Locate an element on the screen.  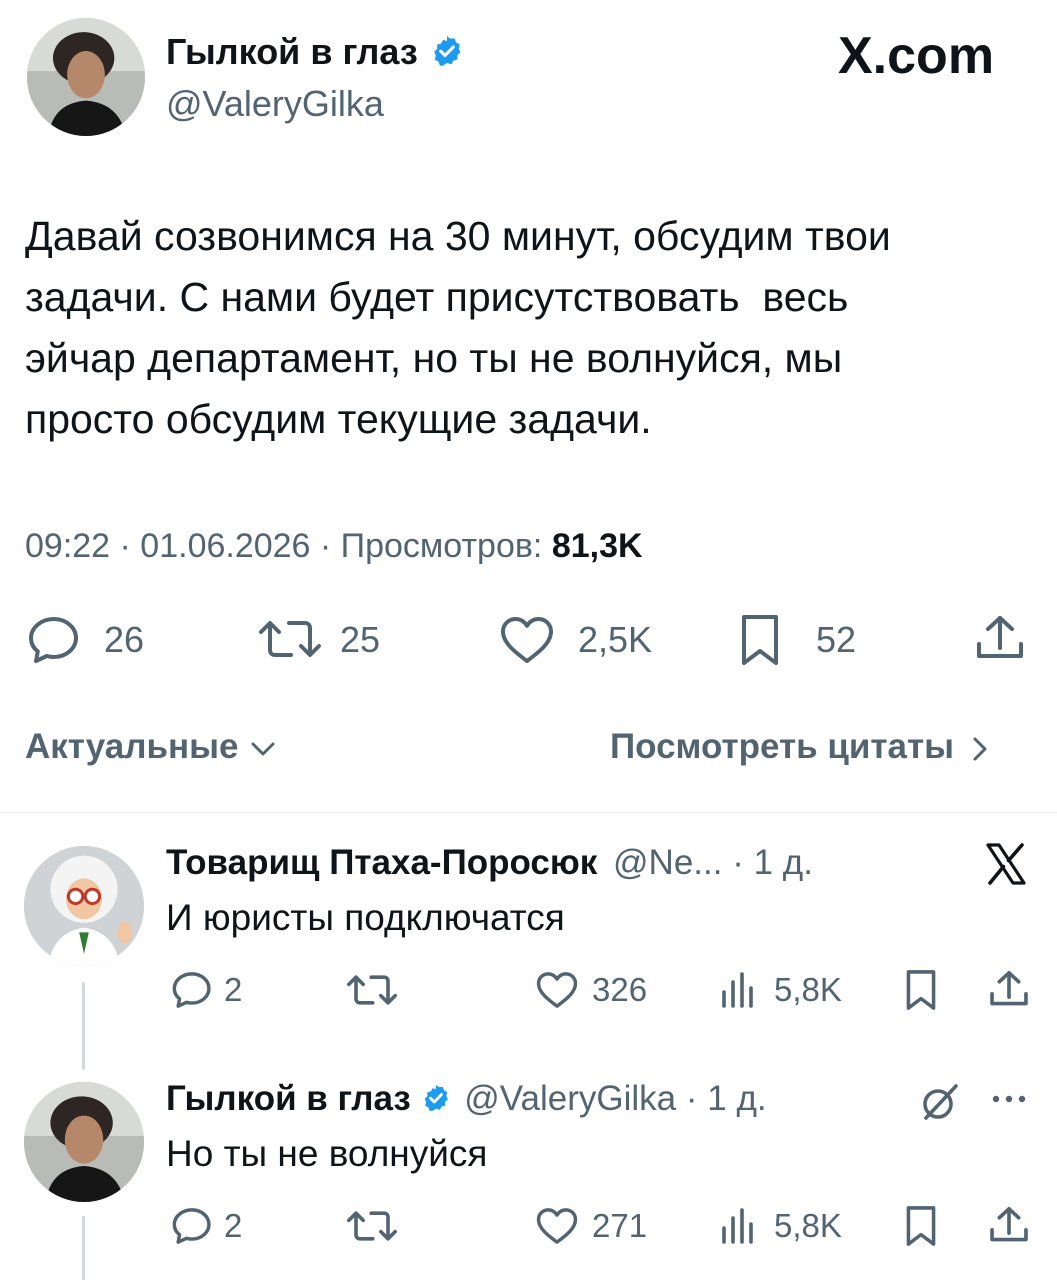
bookmark-count: 52 is located at coordinates (836, 639).